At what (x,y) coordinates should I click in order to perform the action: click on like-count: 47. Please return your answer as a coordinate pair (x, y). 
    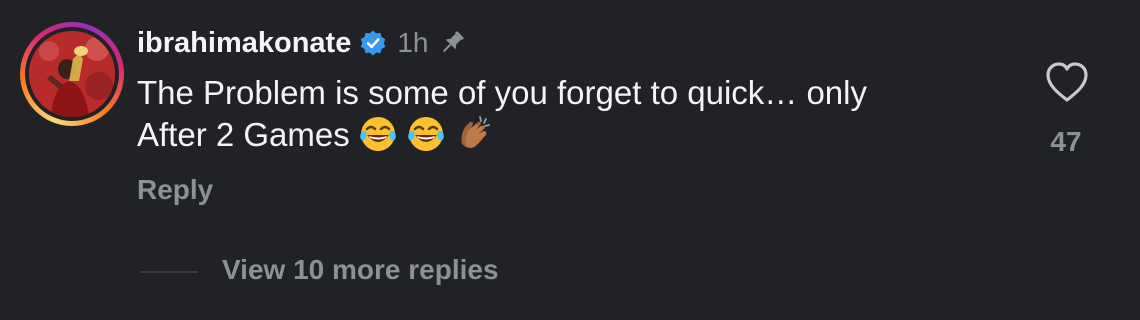
    Looking at the image, I should click on (1066, 141).